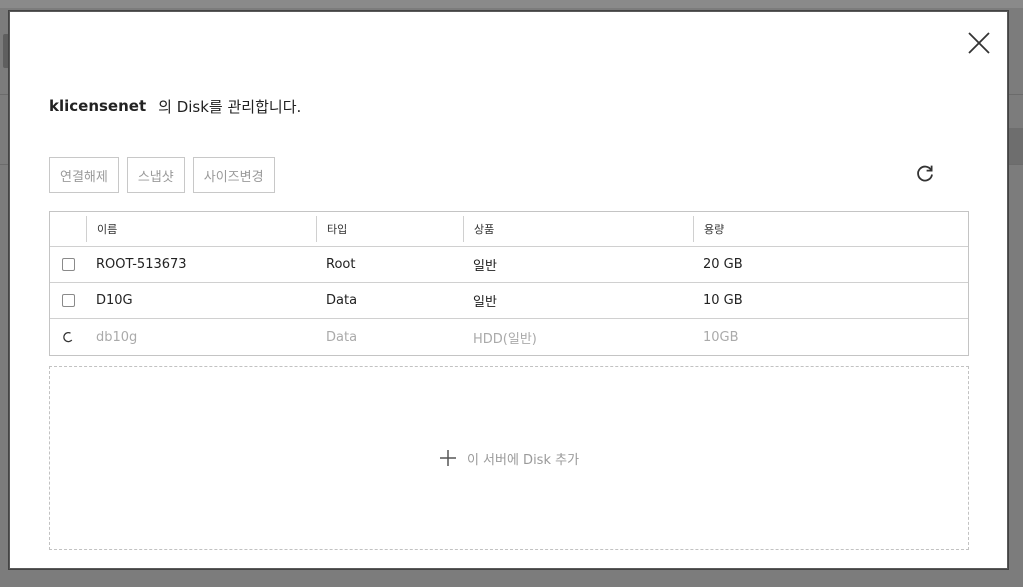  Describe the element at coordinates (114, 300) in the screenshot. I see `disk-name: D10G` at that location.